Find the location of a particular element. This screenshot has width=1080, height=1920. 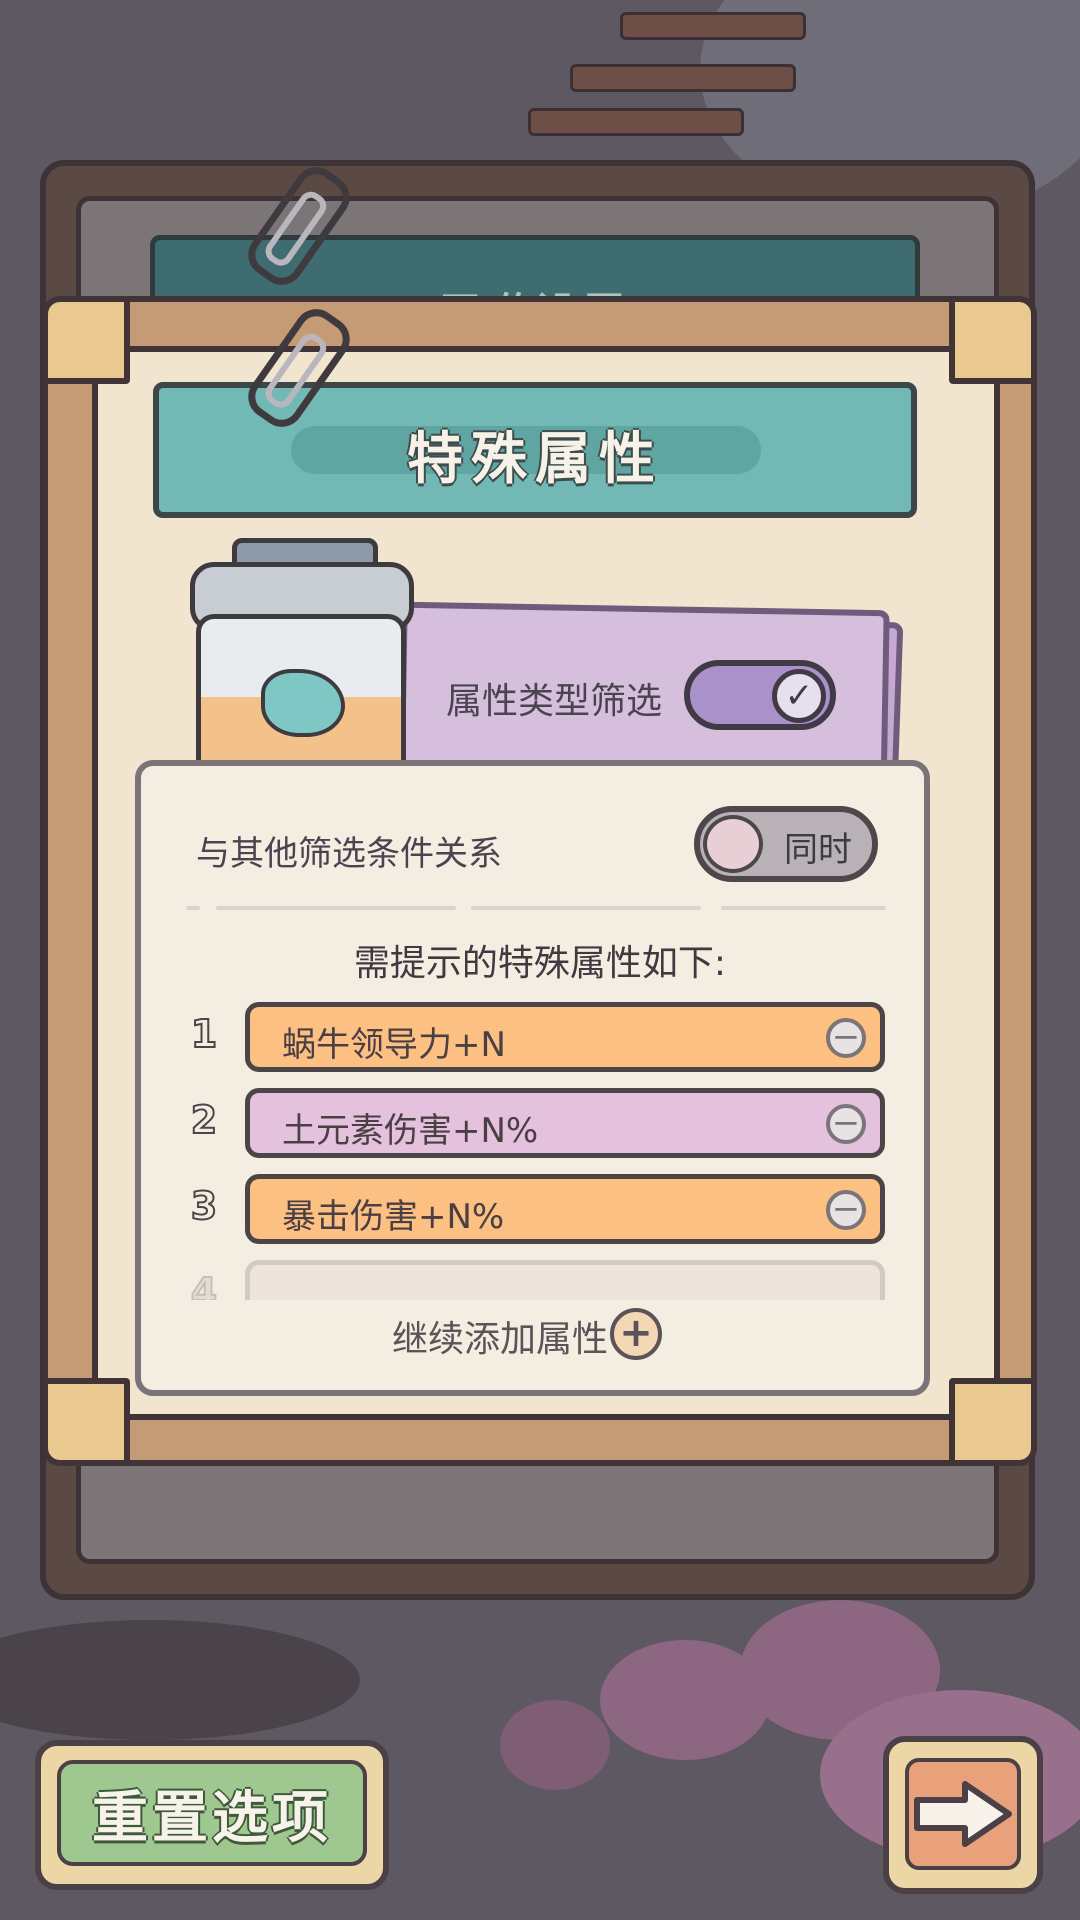

filter-toggle: ✓ is located at coordinates (760, 695).